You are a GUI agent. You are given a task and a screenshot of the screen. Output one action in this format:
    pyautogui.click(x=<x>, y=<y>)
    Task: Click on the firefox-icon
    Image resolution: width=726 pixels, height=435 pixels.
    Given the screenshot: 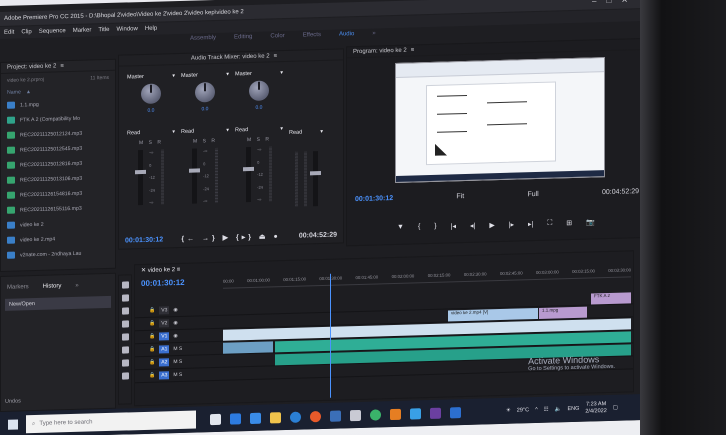 What is the action you would take?
    pyautogui.click(x=315, y=416)
    